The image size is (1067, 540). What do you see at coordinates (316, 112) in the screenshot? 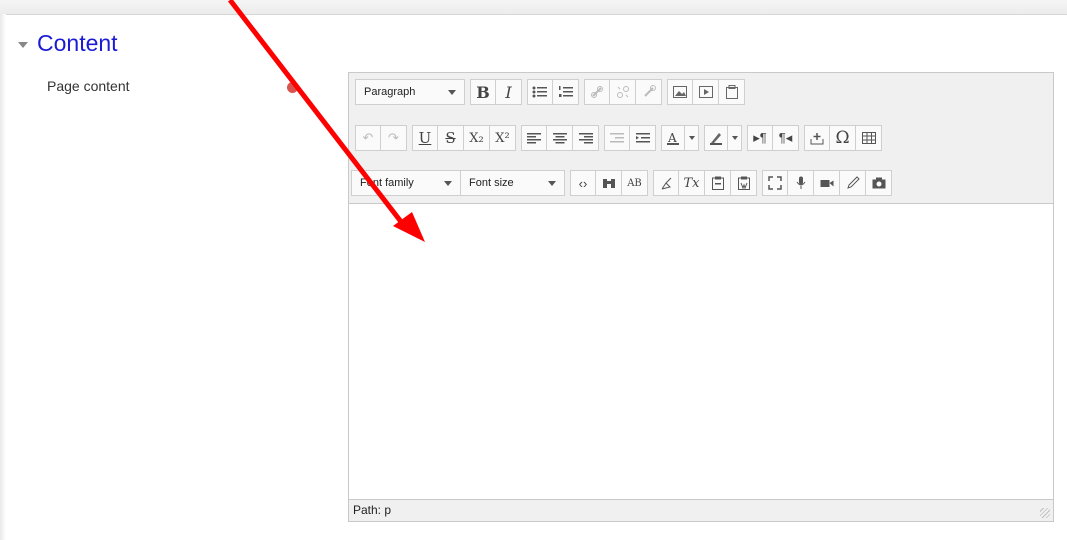
I see `arrow-shaft` at bounding box center [316, 112].